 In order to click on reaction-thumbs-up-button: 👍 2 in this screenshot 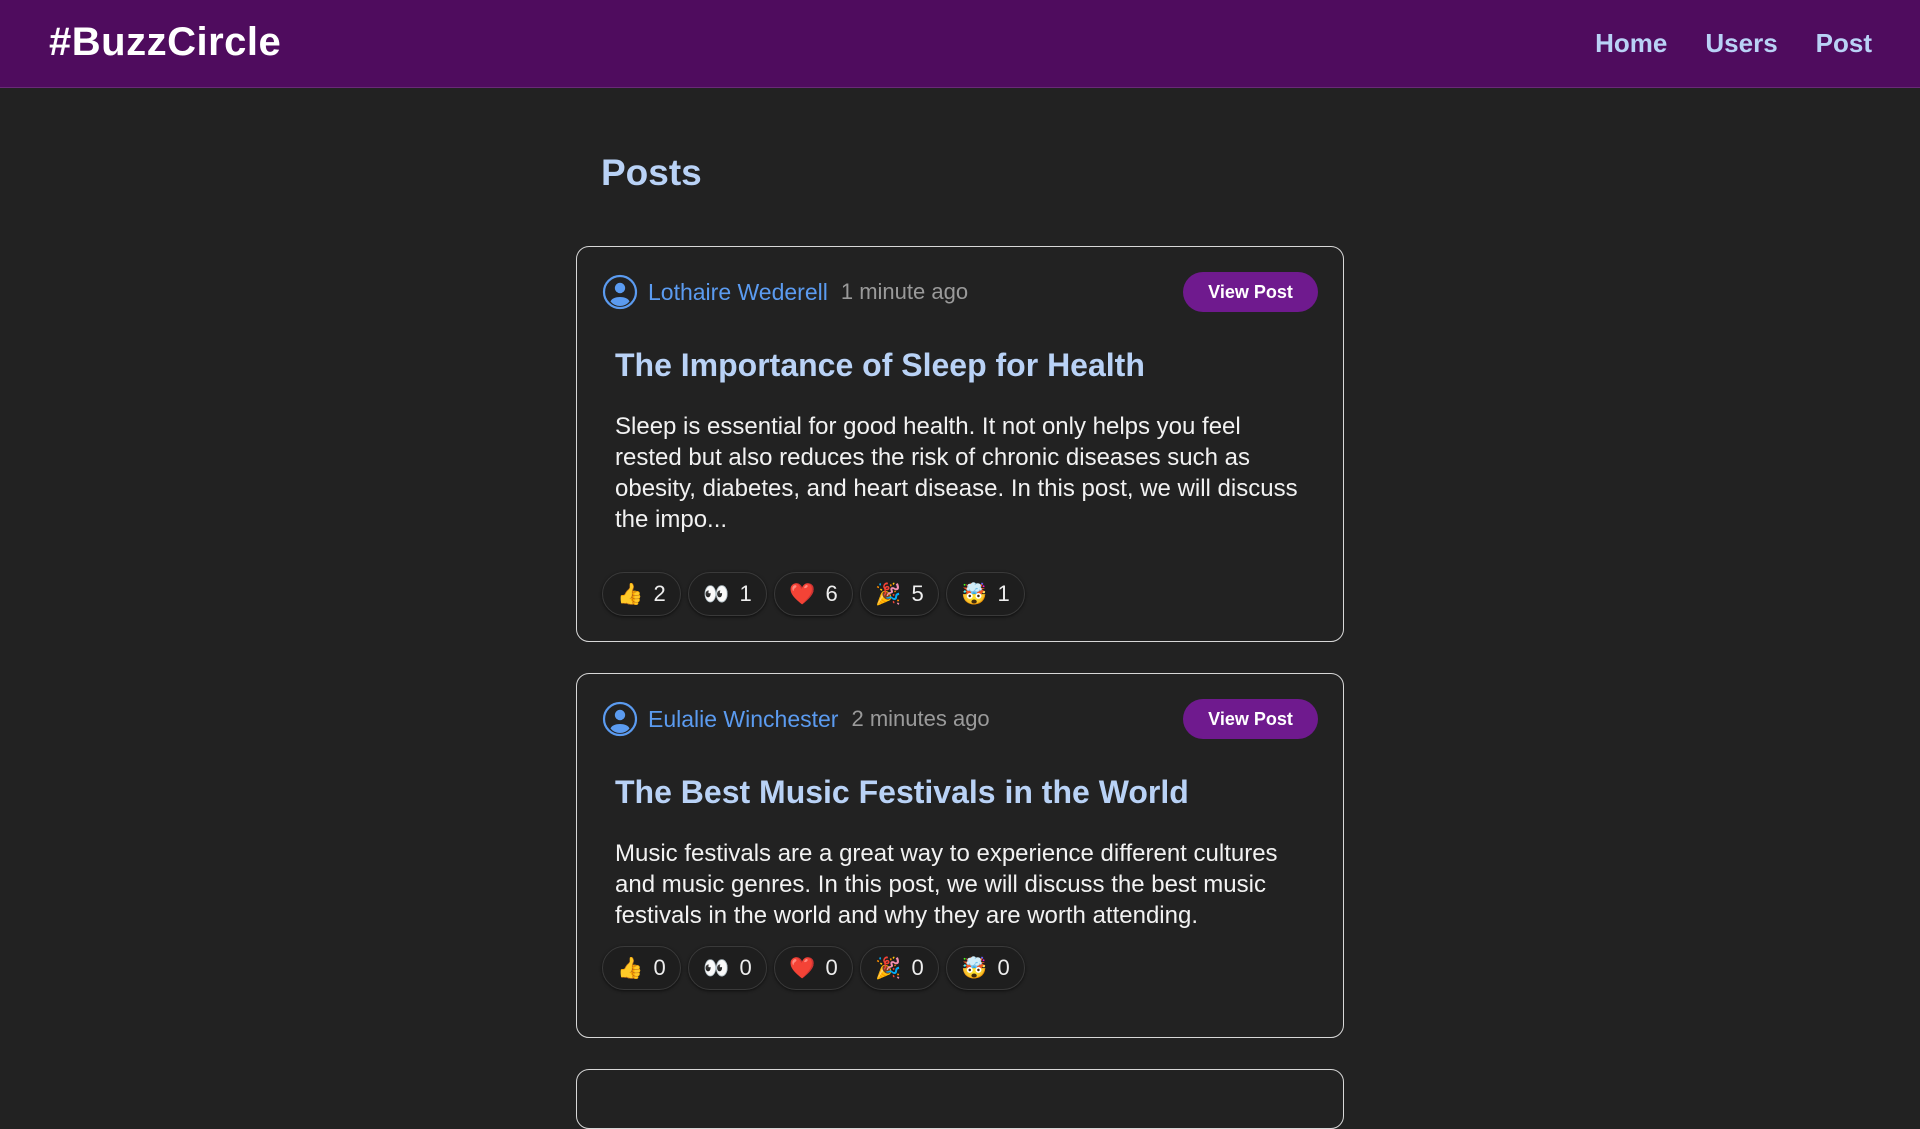, I will do `click(641, 594)`.